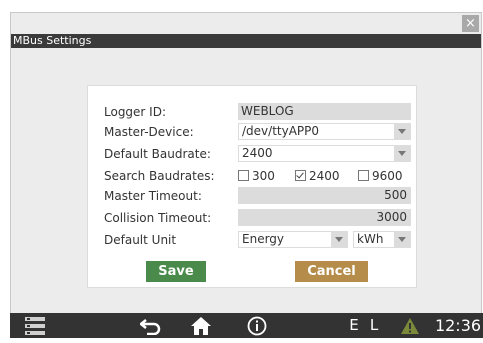 The width and height of the screenshot is (483, 343). Describe the element at coordinates (159, 176) in the screenshot. I see `search-baudrates-label: Search Baudrates:` at that location.